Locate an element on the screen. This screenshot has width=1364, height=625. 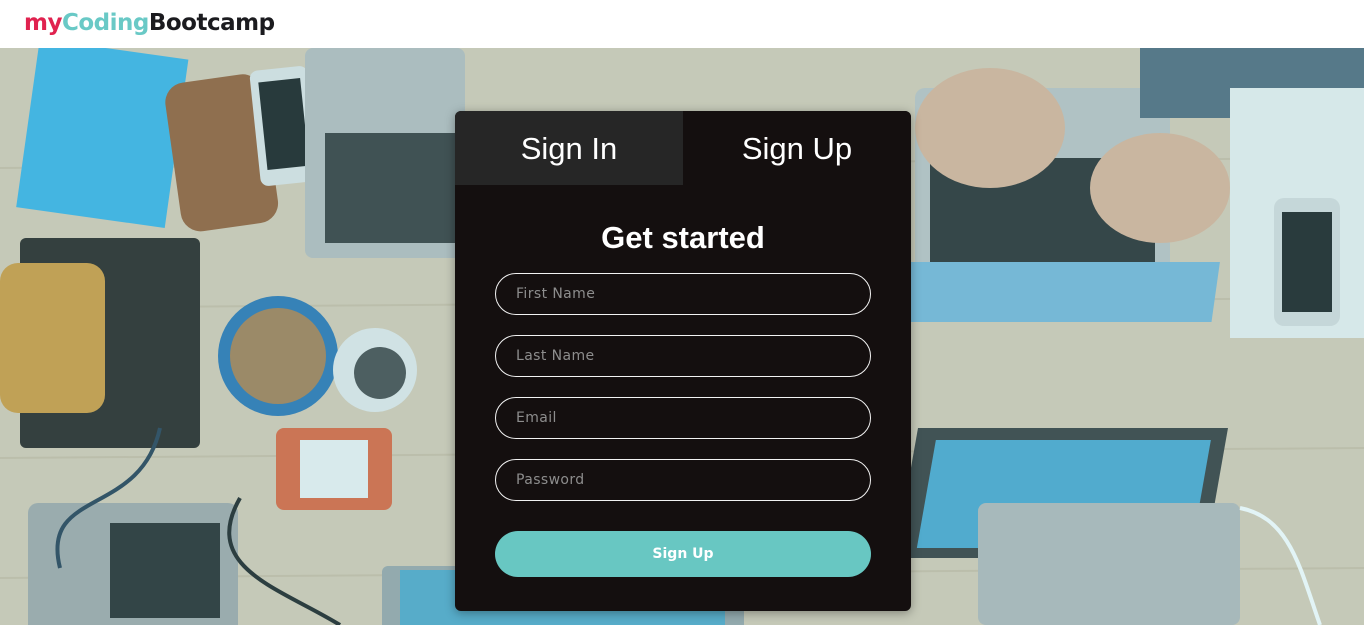
top-navbar: myCodingBootcamp is located at coordinates (682, 24).